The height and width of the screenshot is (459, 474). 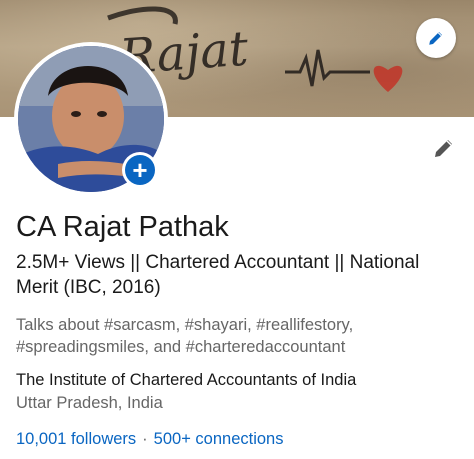 I want to click on plus-icon: +, so click(x=140, y=170).